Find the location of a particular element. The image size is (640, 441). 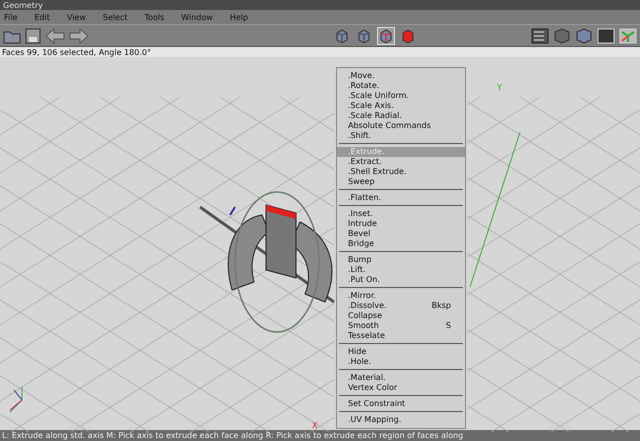

menu-item-label: Vertex Color is located at coordinates (373, 388).